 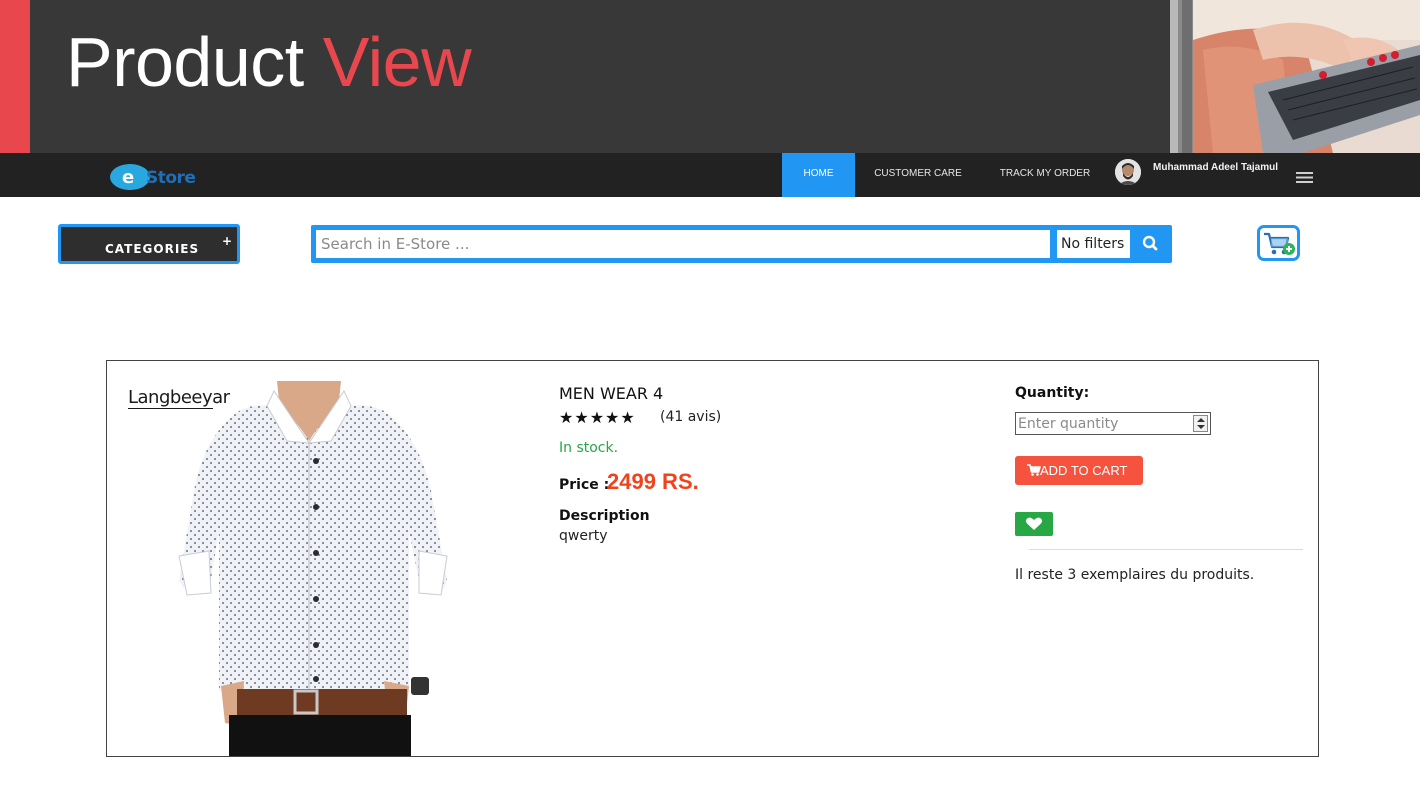 What do you see at coordinates (1306, 76) in the screenshot?
I see `laptop-typing-photo` at bounding box center [1306, 76].